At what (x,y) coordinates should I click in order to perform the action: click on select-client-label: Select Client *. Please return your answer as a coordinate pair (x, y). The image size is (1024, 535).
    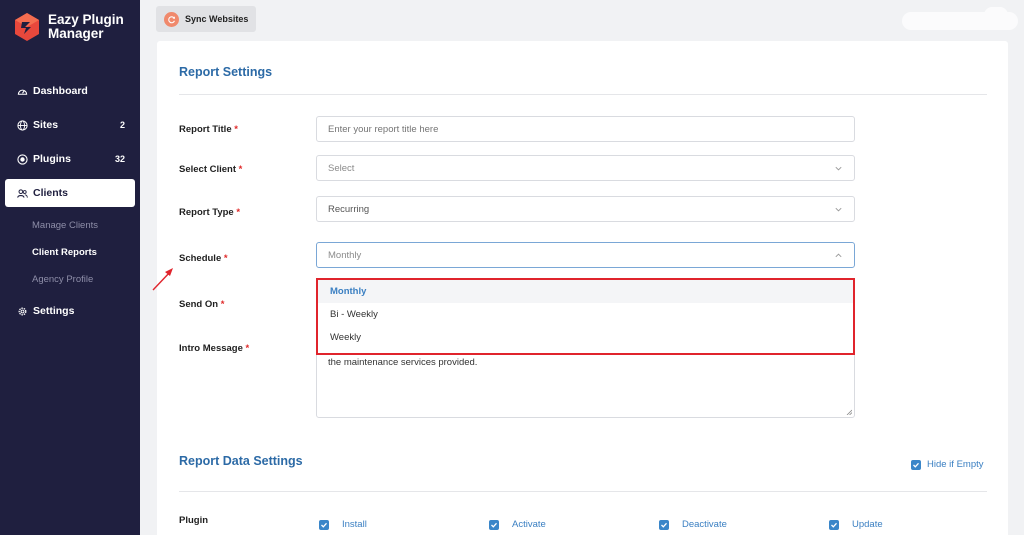
    Looking at the image, I should click on (211, 169).